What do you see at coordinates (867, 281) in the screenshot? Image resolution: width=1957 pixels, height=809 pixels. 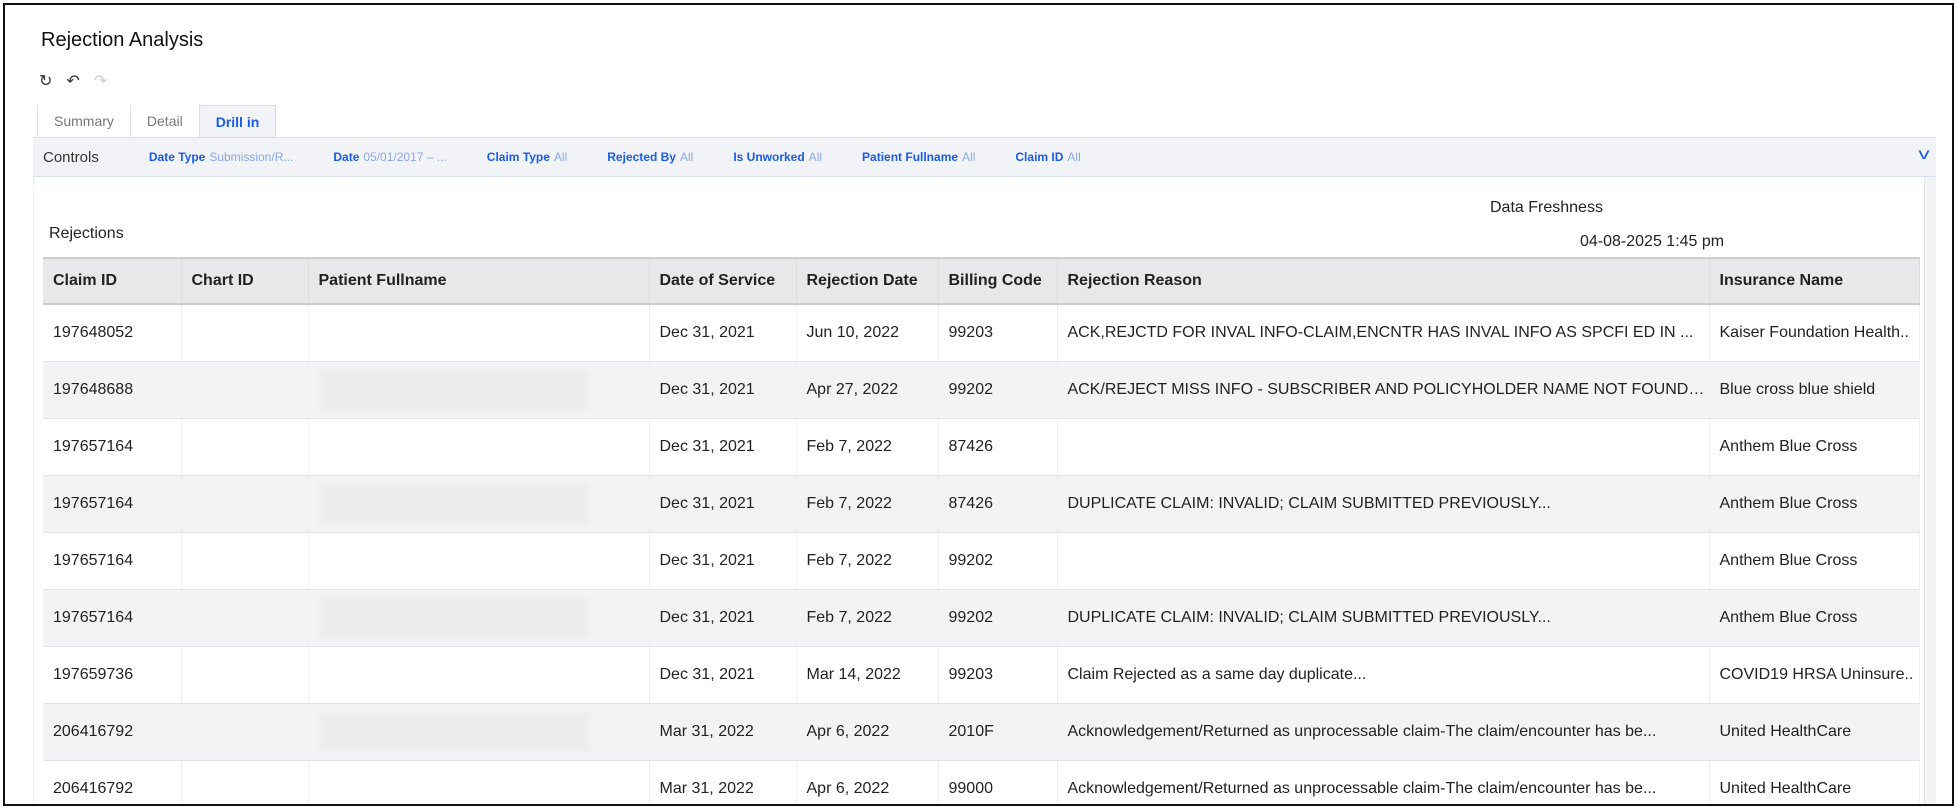 I see `column-header: Rejection Date` at bounding box center [867, 281].